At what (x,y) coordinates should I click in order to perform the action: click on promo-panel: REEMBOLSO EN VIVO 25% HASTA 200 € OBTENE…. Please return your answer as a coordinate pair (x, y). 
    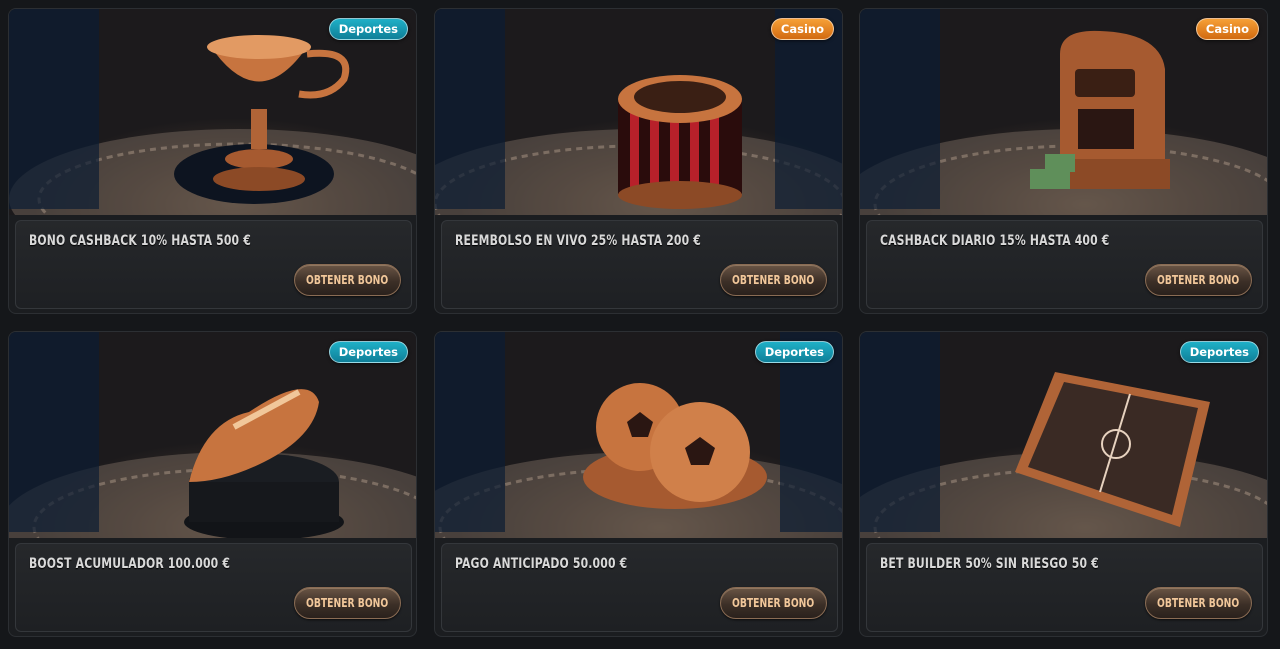
    Looking at the image, I should click on (639, 264).